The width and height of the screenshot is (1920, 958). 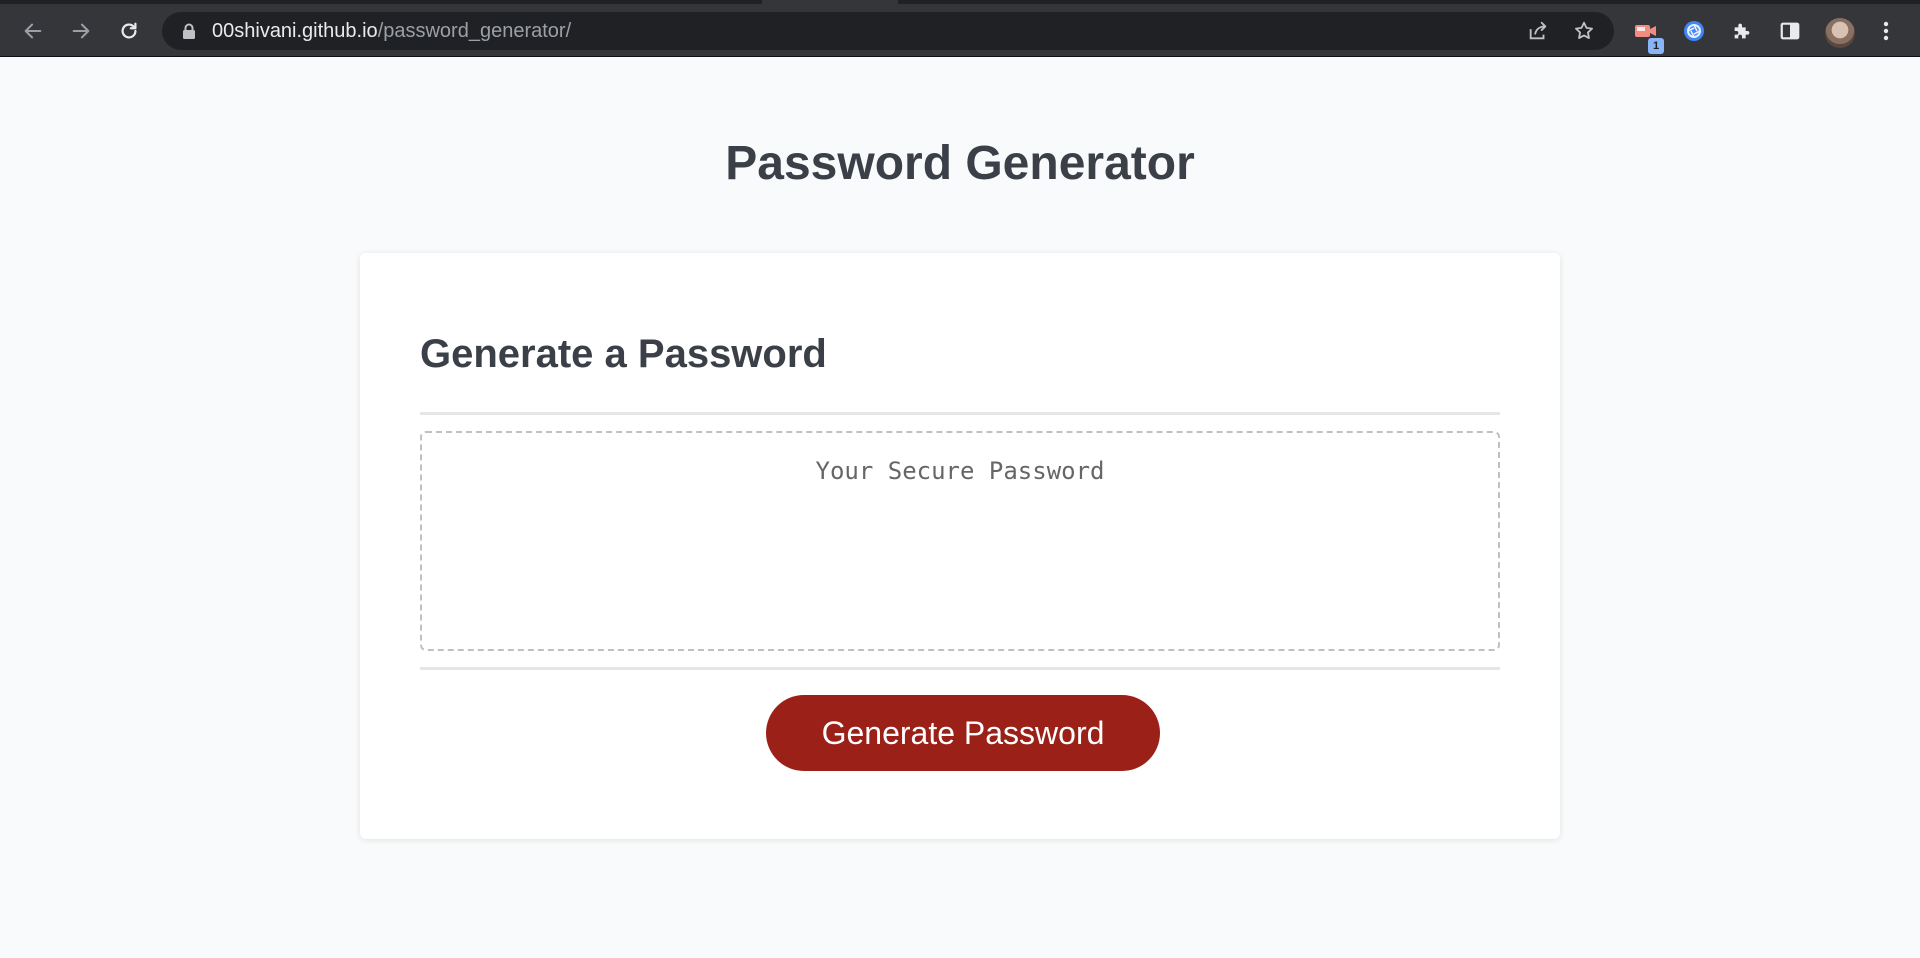 What do you see at coordinates (1656, 46) in the screenshot?
I see `extension-badge: 1` at bounding box center [1656, 46].